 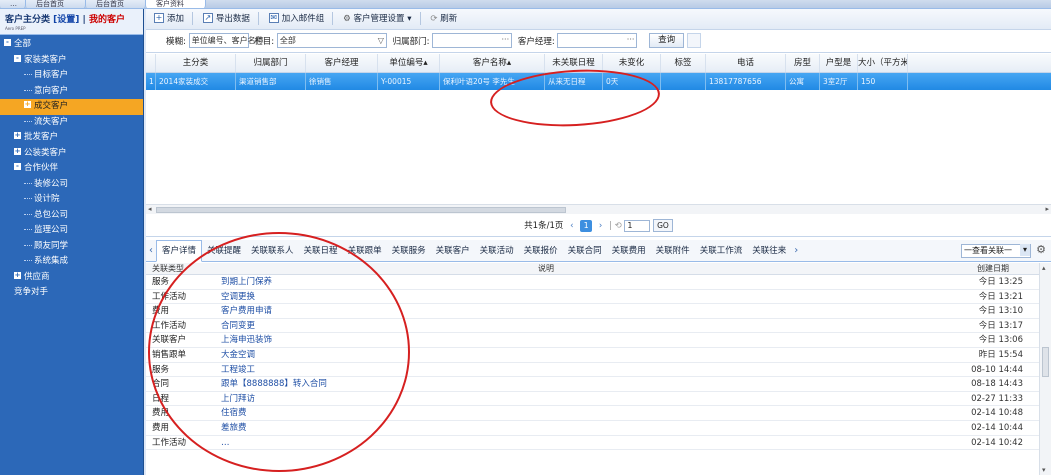 What do you see at coordinates (272, 251) in the screenshot?
I see `tab: 关联联系人` at bounding box center [272, 251].